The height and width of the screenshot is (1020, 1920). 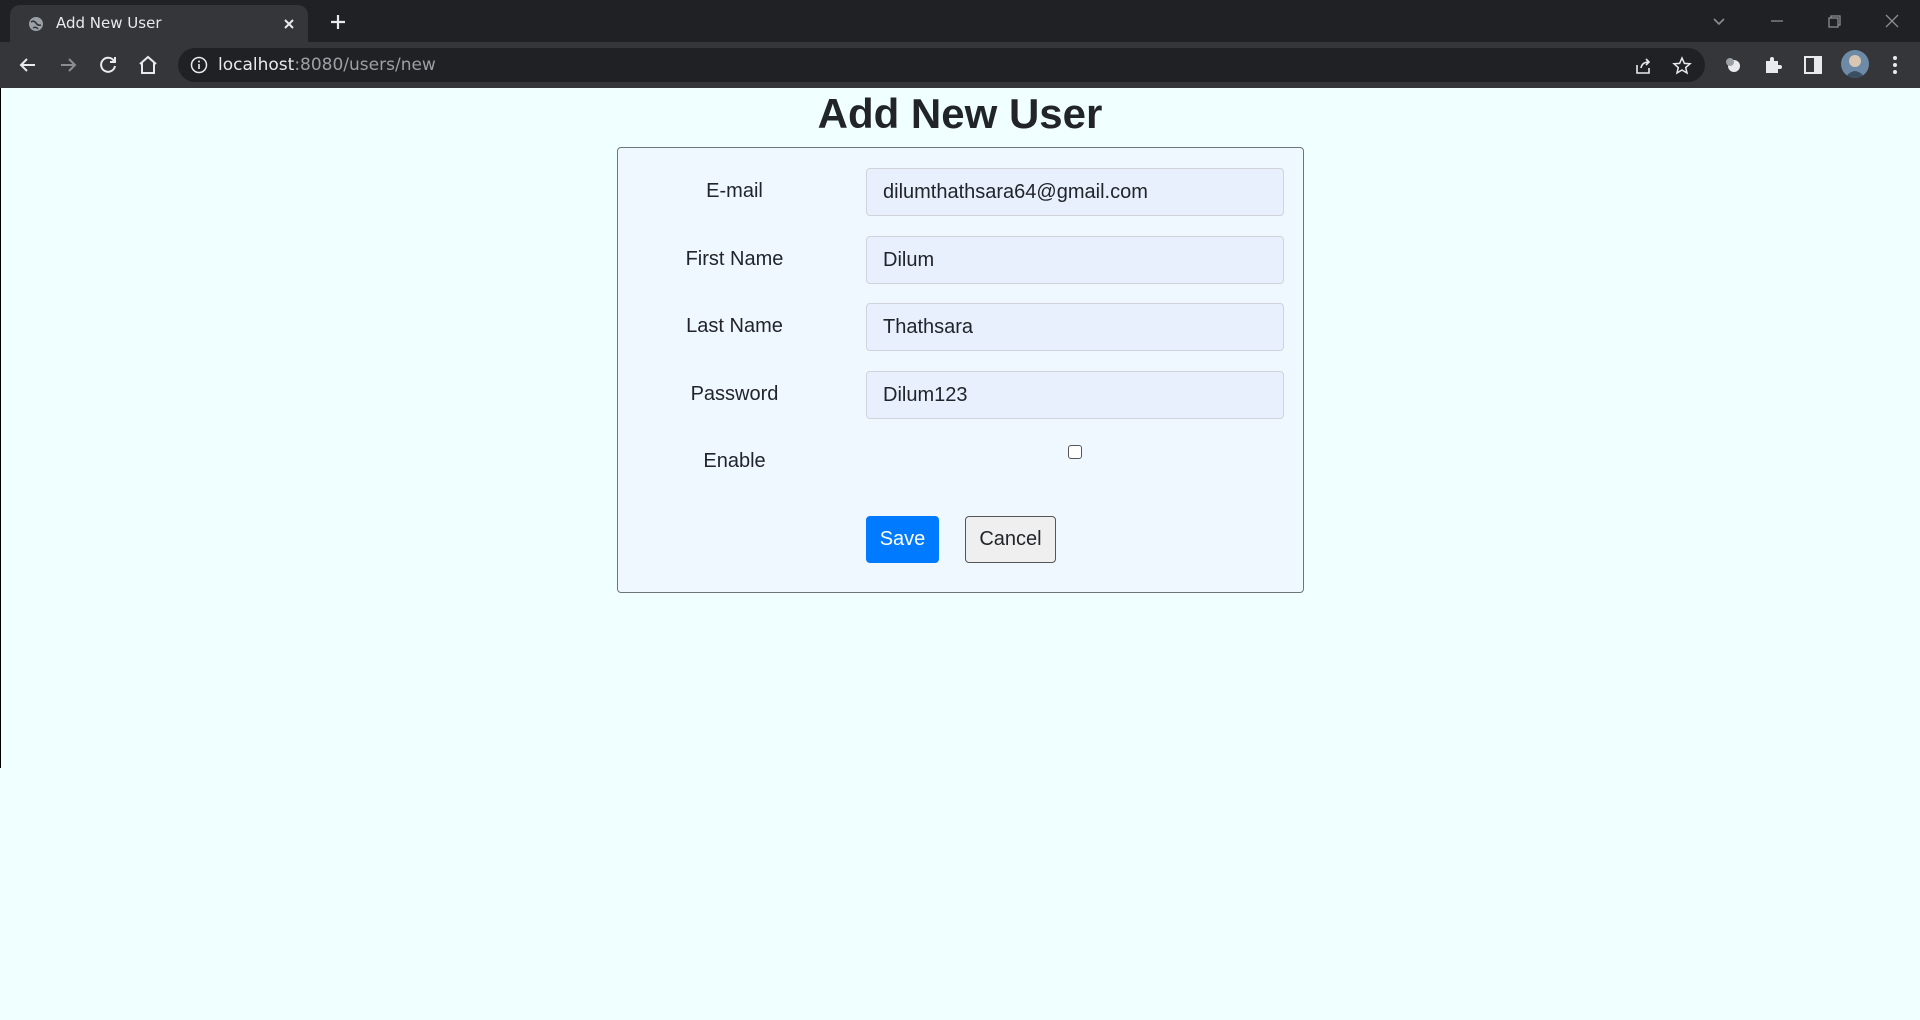 I want to click on email-label: E-mail, so click(x=734, y=191).